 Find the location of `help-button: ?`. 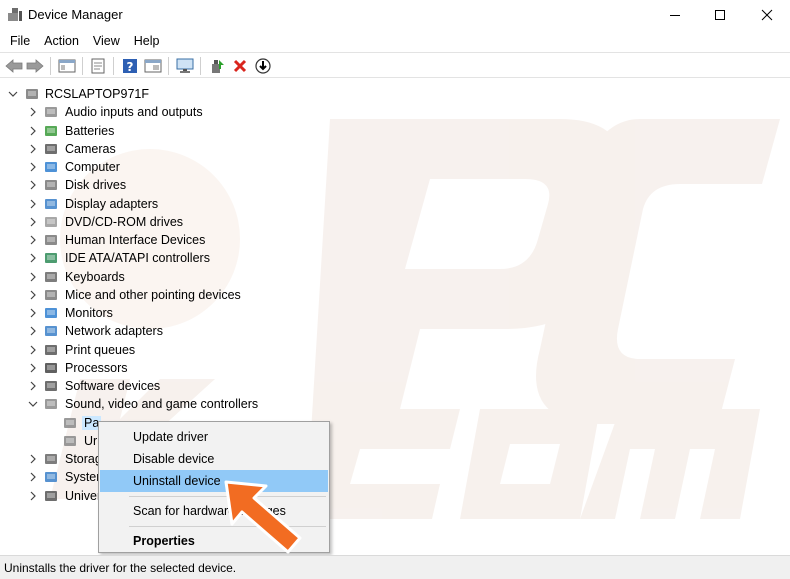

help-button: ? is located at coordinates (130, 66).